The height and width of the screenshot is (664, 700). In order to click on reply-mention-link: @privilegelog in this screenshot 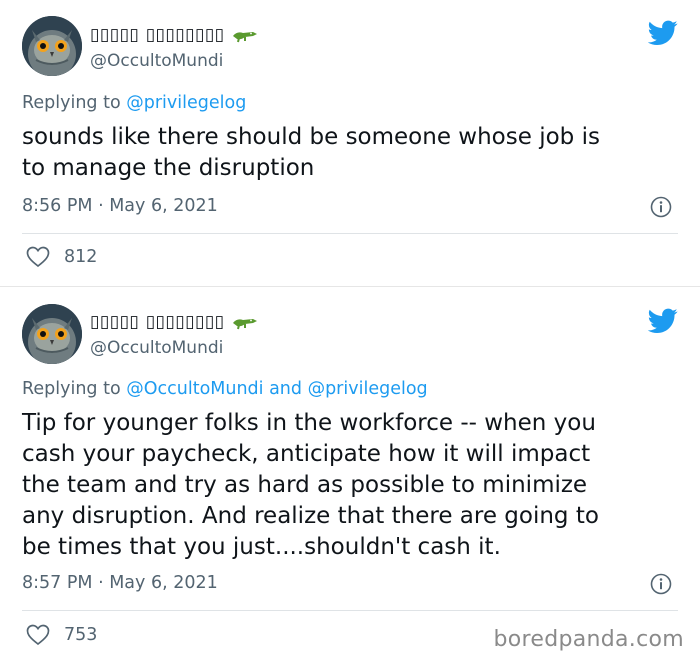, I will do `click(186, 103)`.